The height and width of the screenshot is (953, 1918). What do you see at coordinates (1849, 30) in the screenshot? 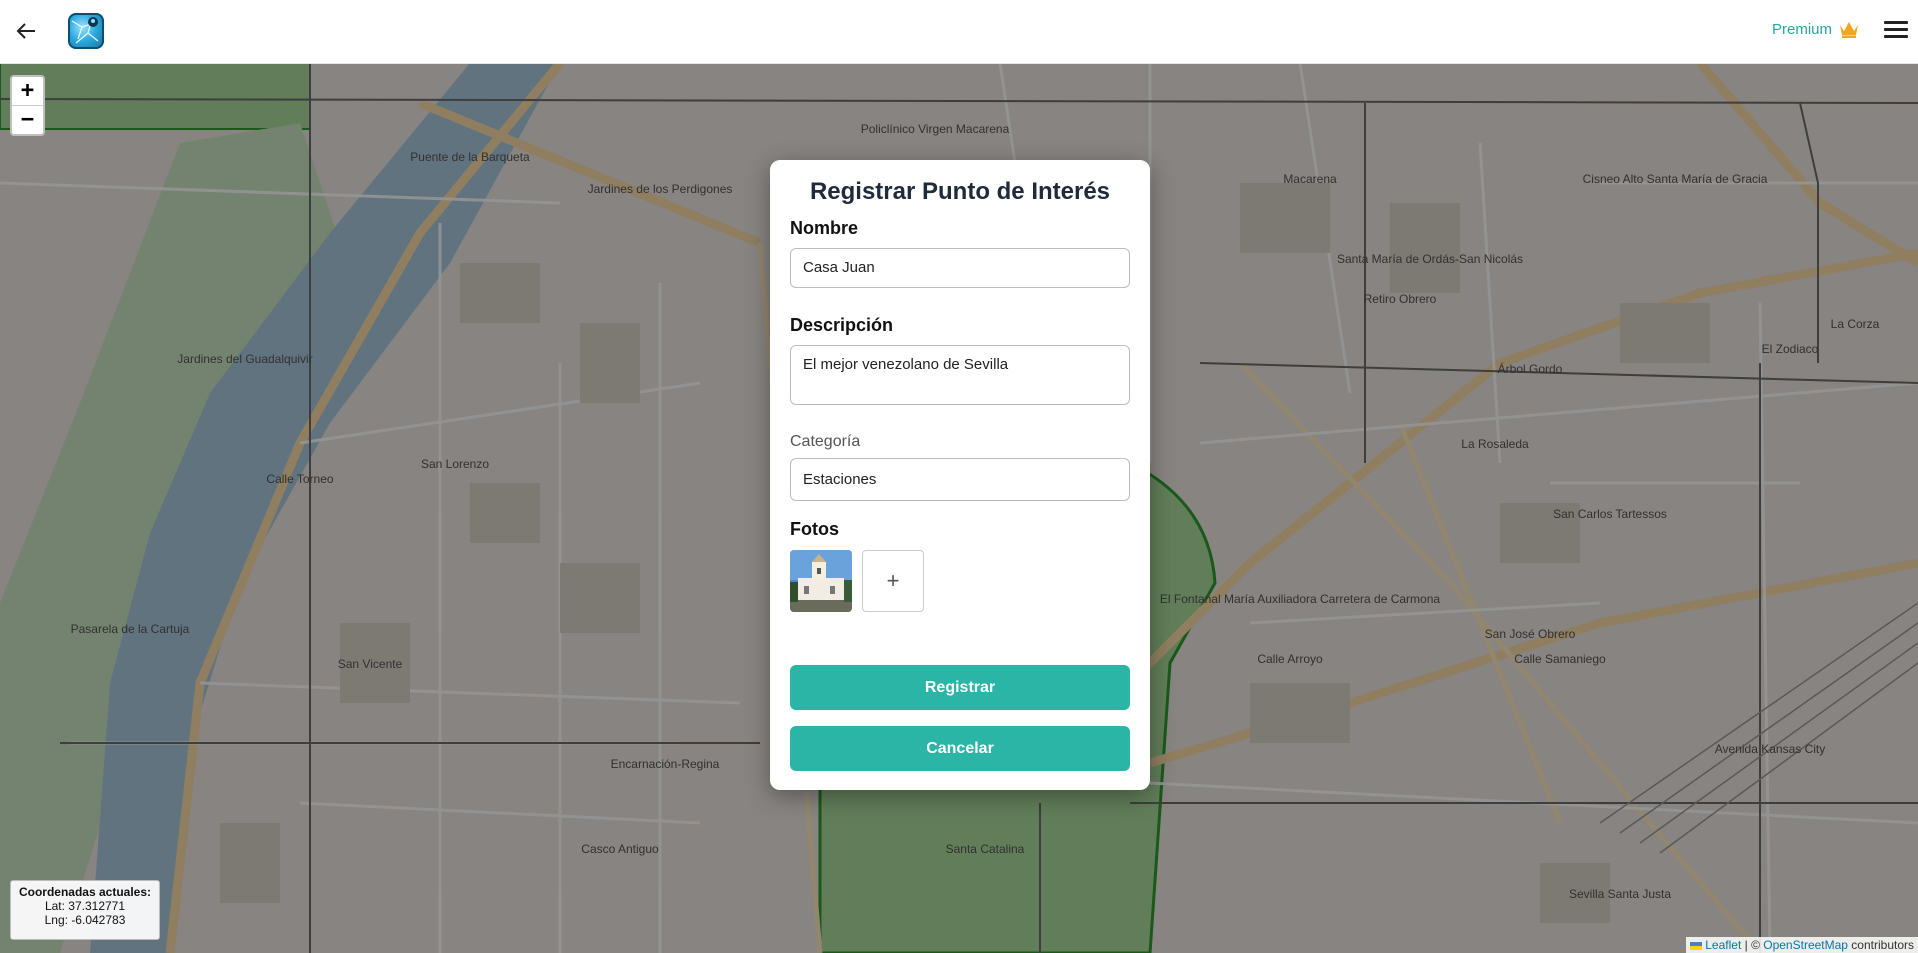
I see `crown-icon` at bounding box center [1849, 30].